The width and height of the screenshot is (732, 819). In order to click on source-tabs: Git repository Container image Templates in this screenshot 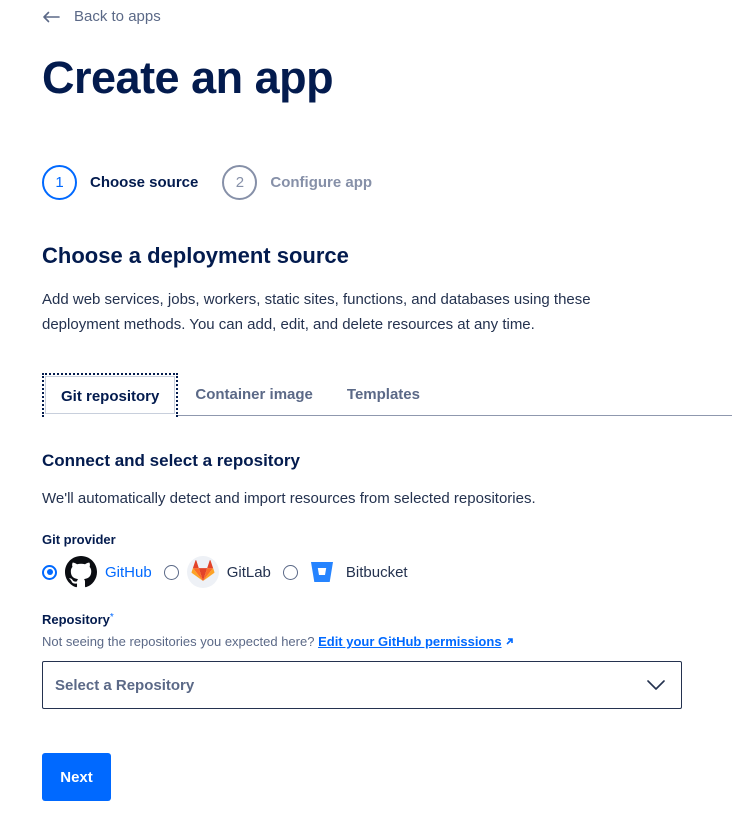, I will do `click(387, 395)`.